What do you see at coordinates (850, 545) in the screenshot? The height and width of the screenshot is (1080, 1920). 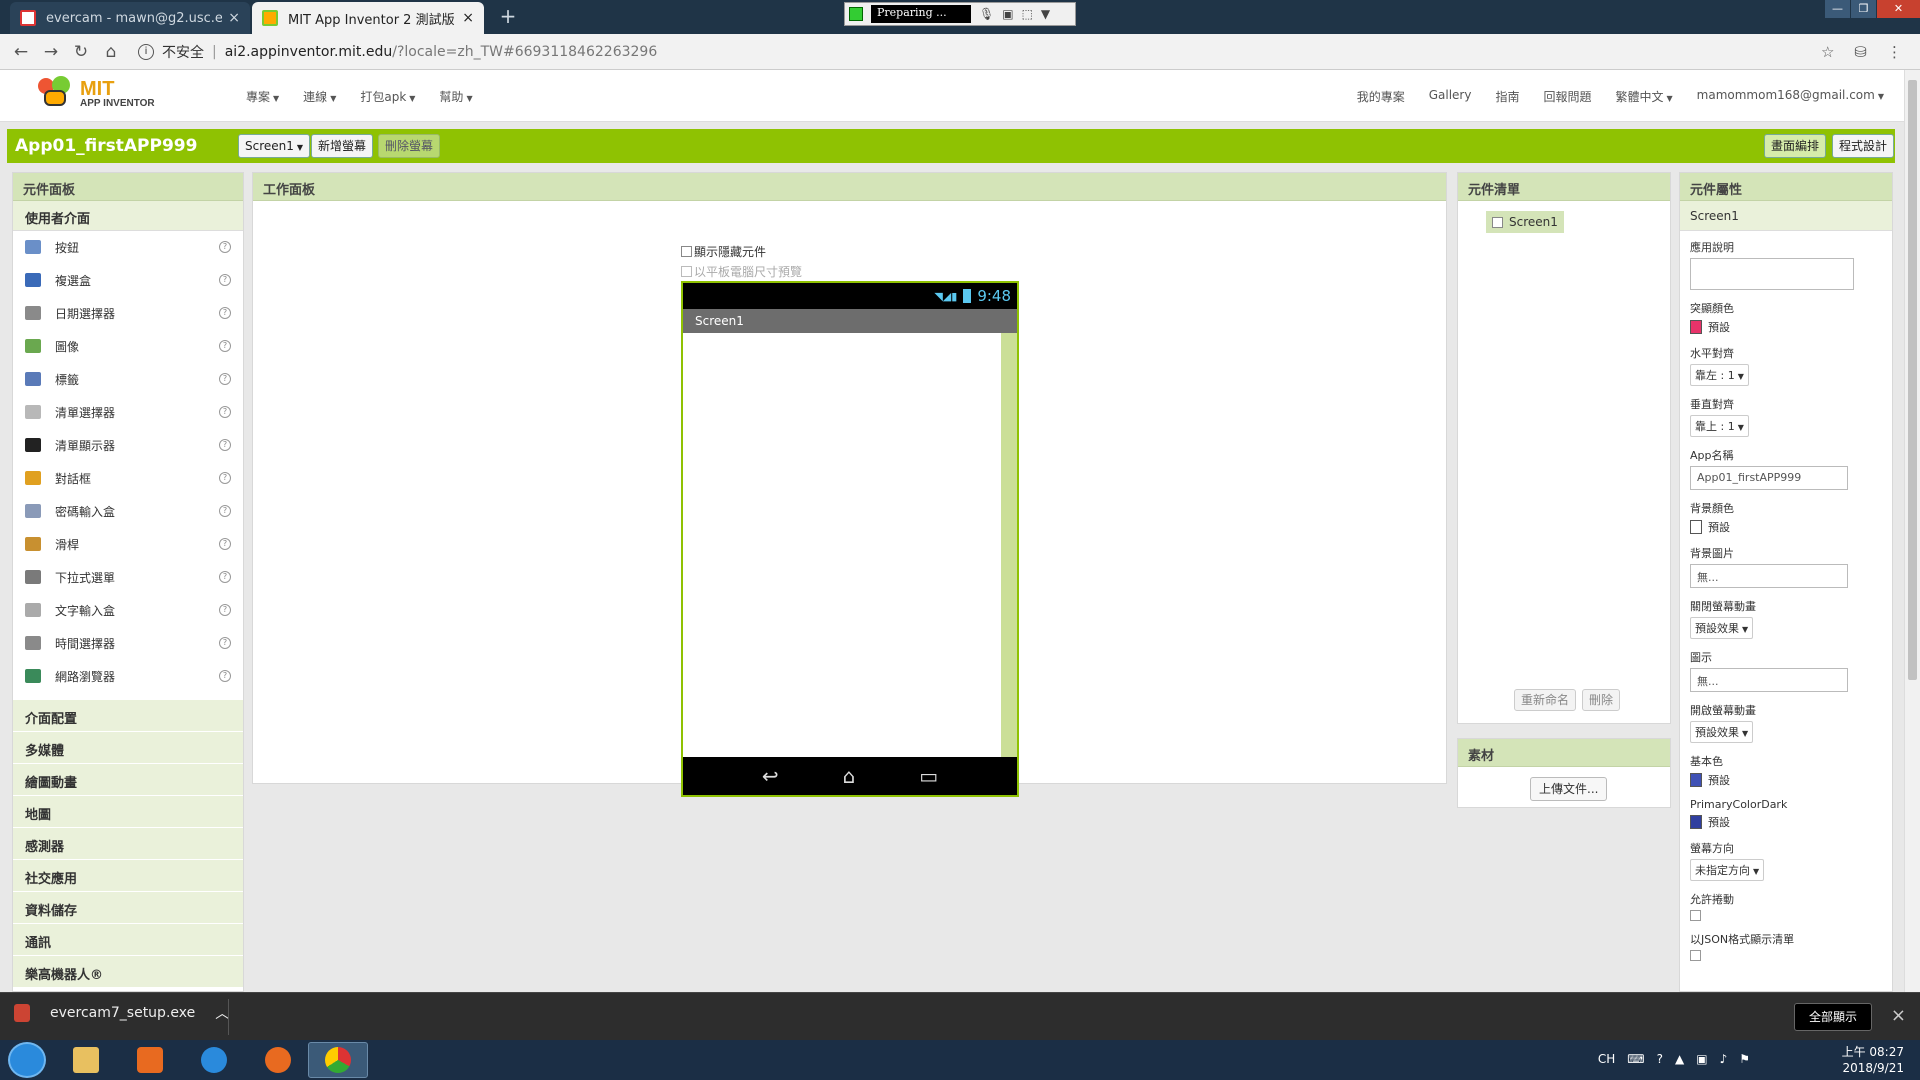 I see `phone-screen-content` at bounding box center [850, 545].